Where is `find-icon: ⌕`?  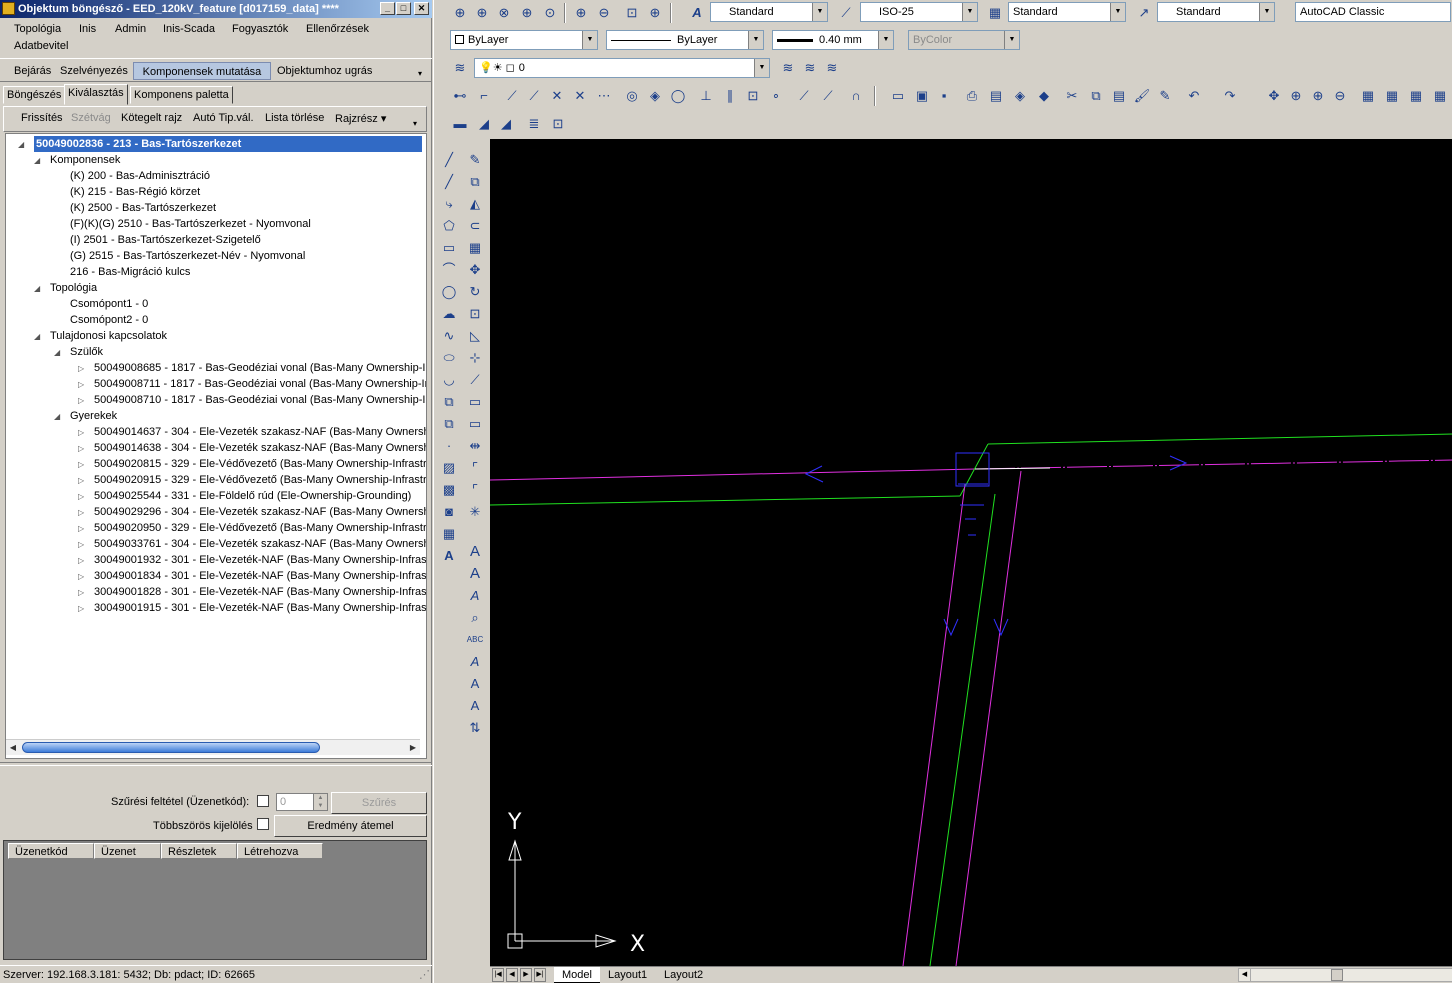
find-icon: ⌕ is located at coordinates (475, 618).